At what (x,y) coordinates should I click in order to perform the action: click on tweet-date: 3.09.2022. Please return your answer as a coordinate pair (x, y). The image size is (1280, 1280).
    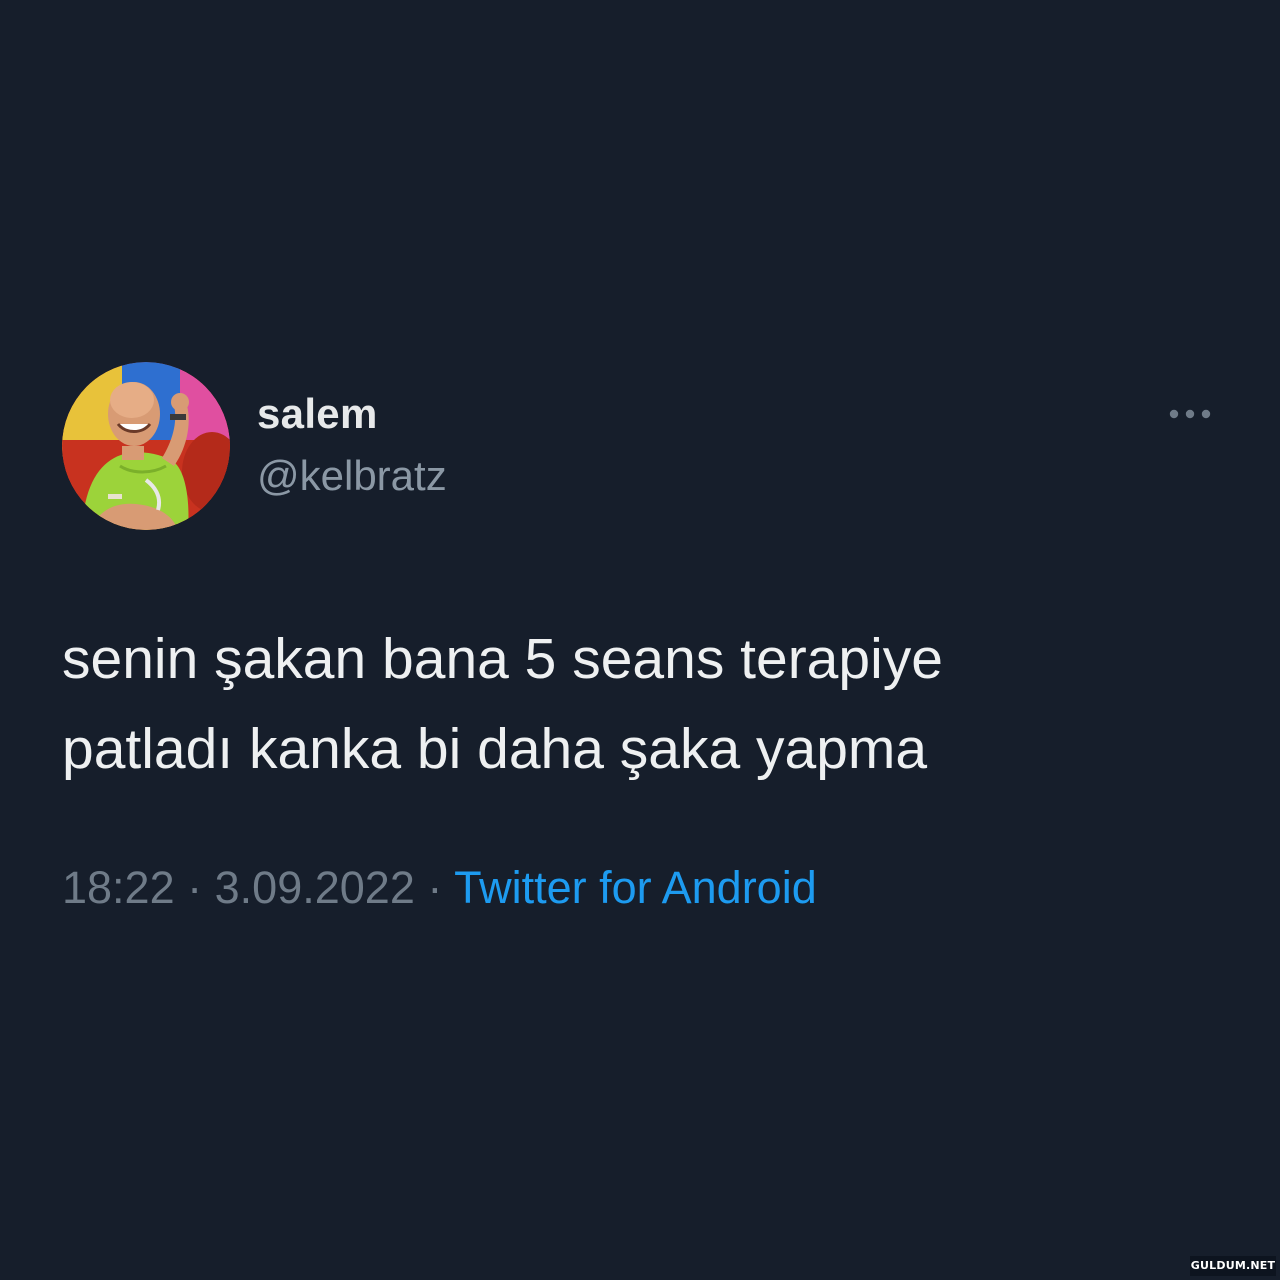
    Looking at the image, I should click on (315, 887).